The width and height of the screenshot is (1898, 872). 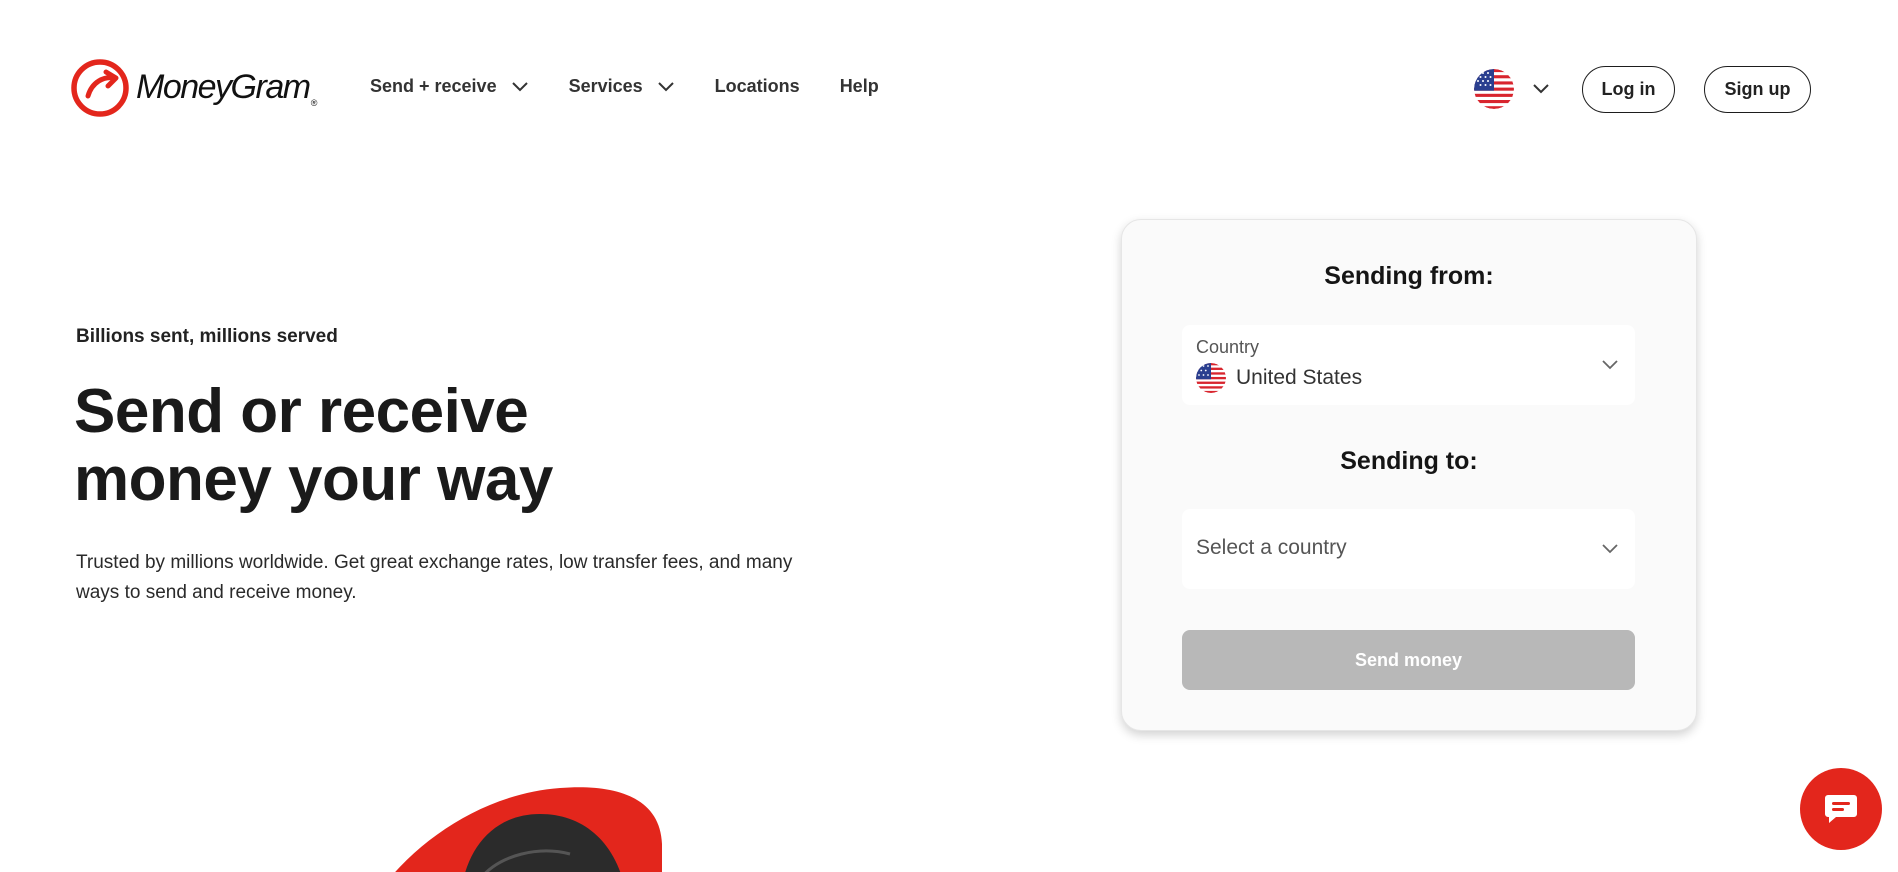 I want to click on selected-country: United States, so click(x=1279, y=378).